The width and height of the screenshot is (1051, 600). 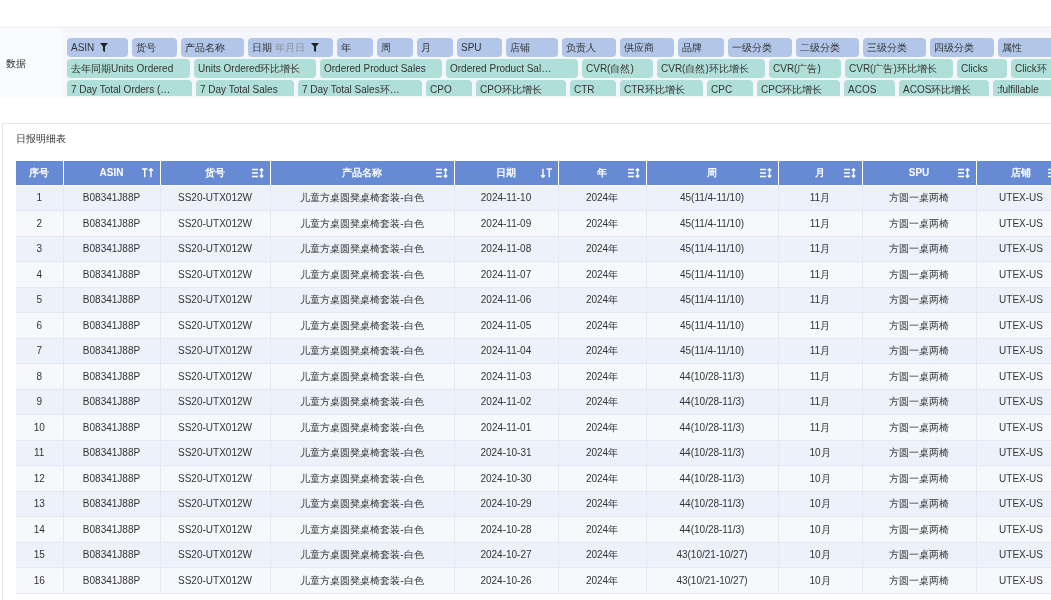 I want to click on field-chip: Ordered Product Sales, so click(x=381, y=68).